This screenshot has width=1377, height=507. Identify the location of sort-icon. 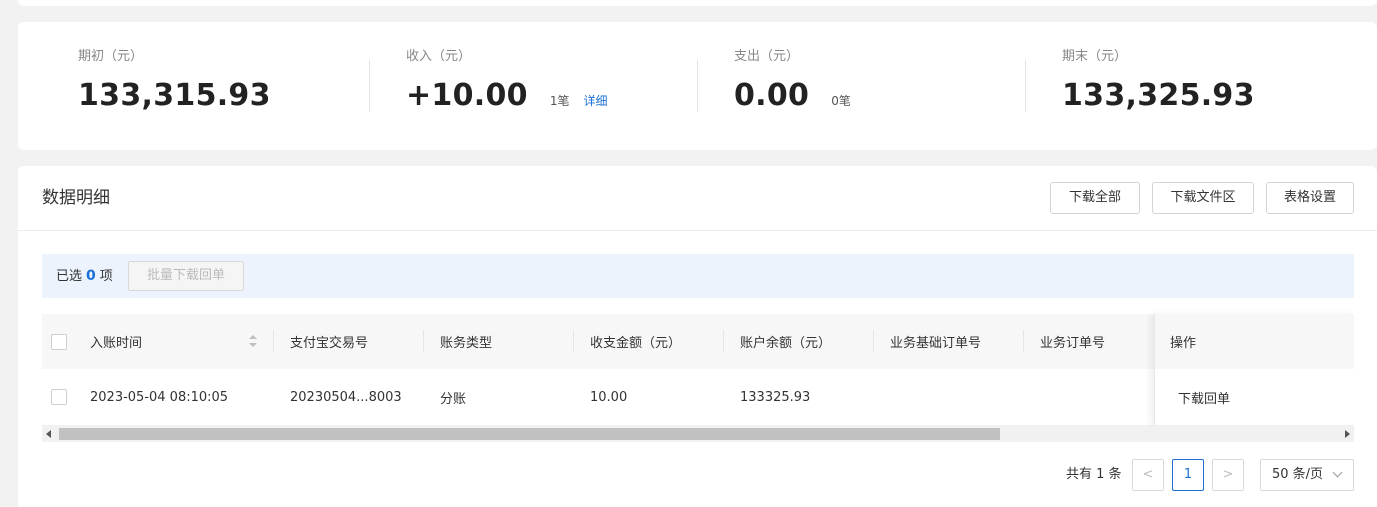
(253, 341).